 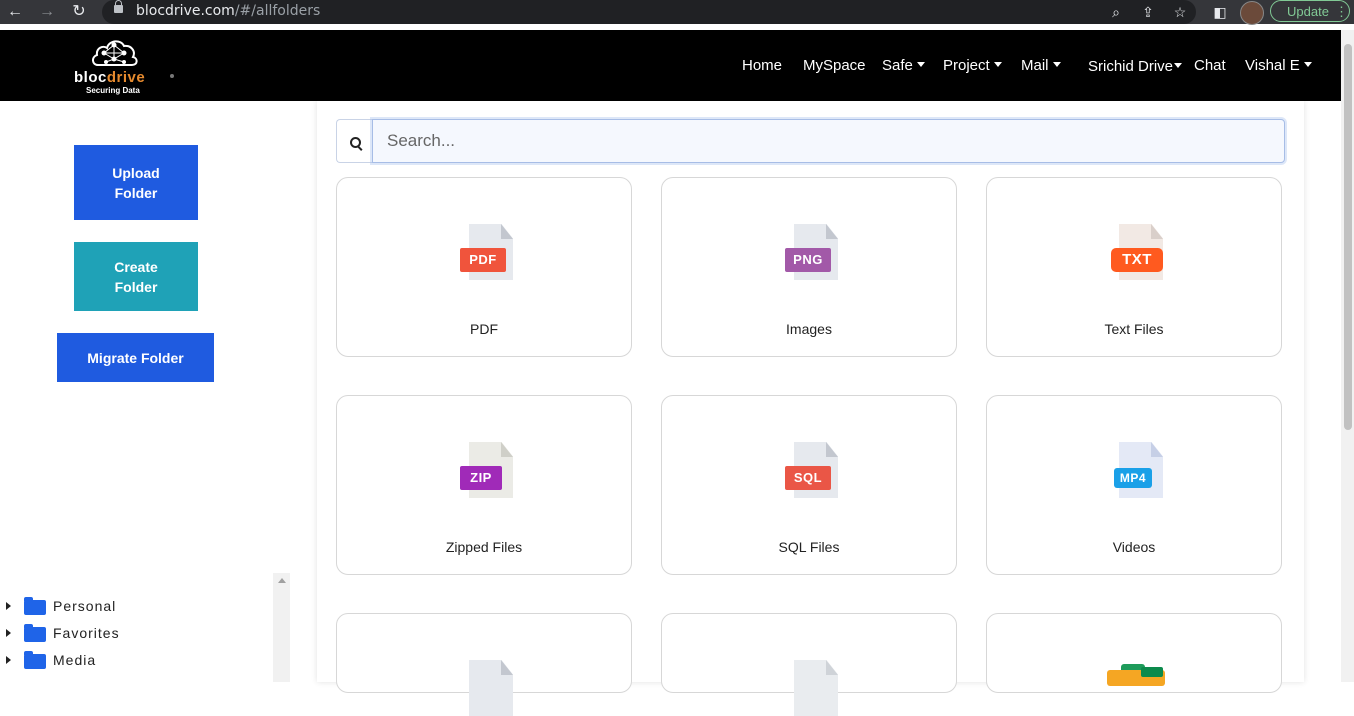 I want to click on search-button, so click(x=354, y=141).